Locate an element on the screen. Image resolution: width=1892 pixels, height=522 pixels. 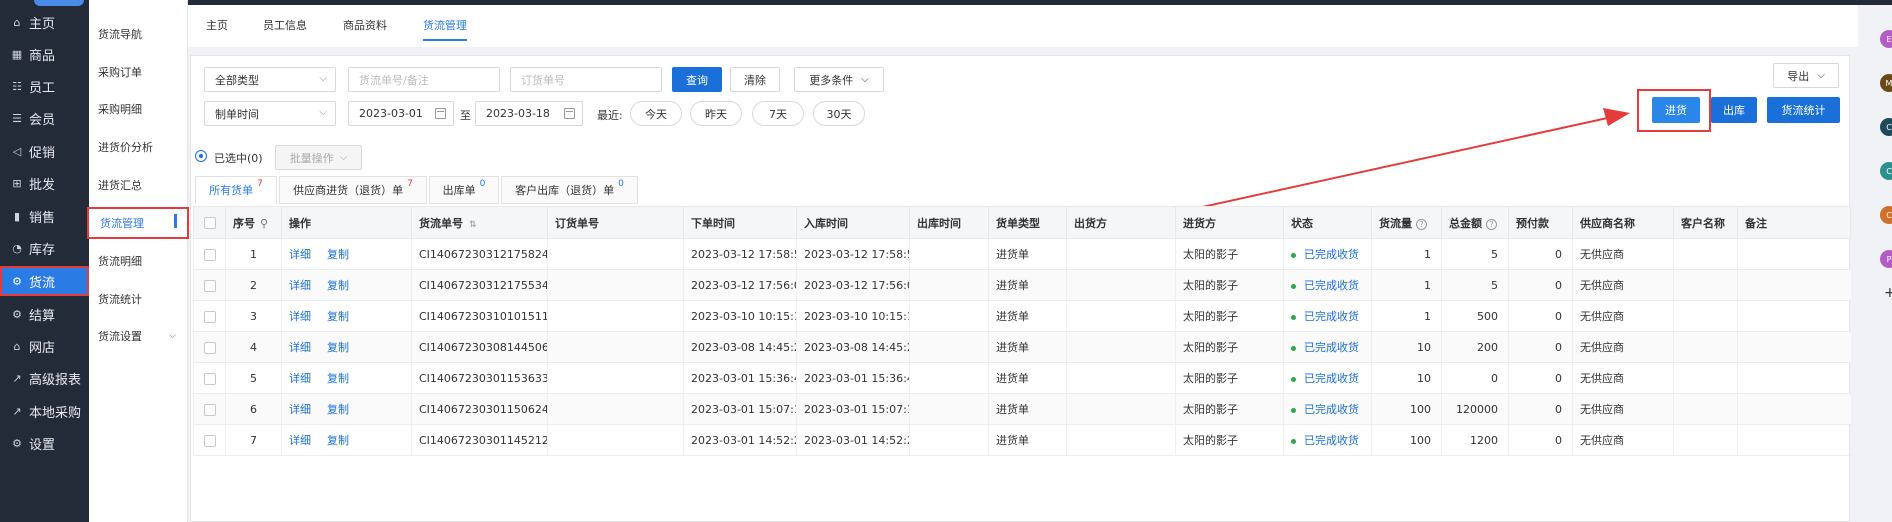
batch-operation-button: 批量操作 ⌵ is located at coordinates (318, 157).